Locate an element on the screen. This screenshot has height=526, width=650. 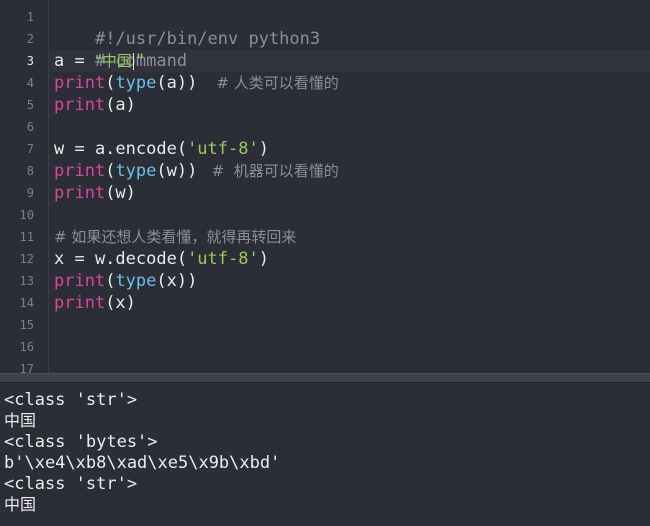
code-line: print(x) is located at coordinates (95, 303).